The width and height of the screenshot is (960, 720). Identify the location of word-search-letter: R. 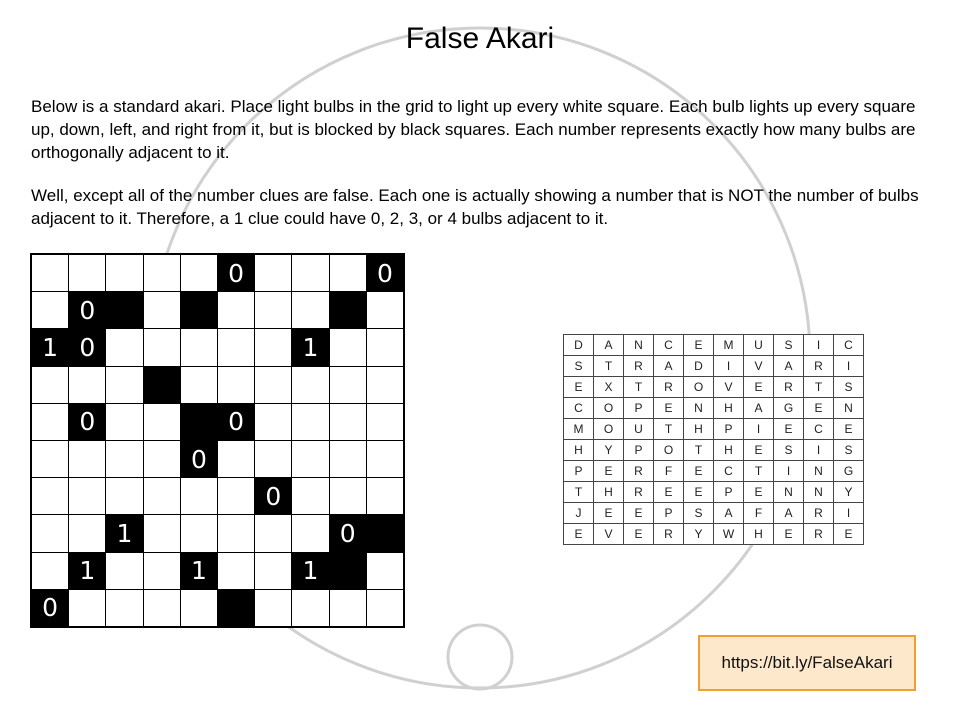
(818, 534).